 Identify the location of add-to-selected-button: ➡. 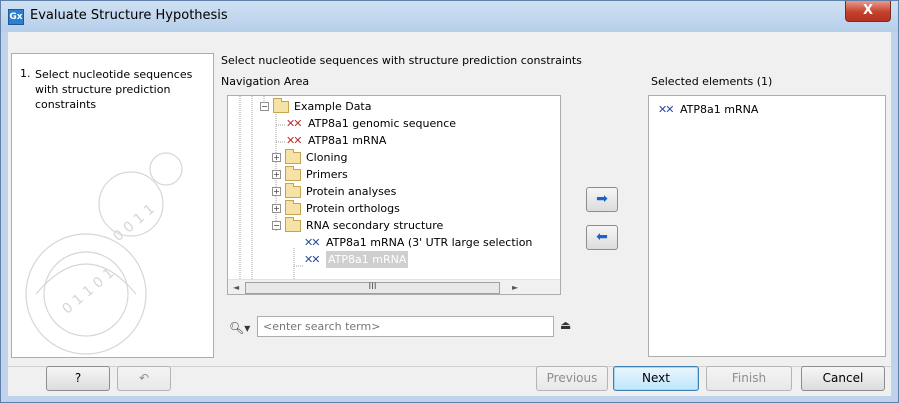
(602, 199).